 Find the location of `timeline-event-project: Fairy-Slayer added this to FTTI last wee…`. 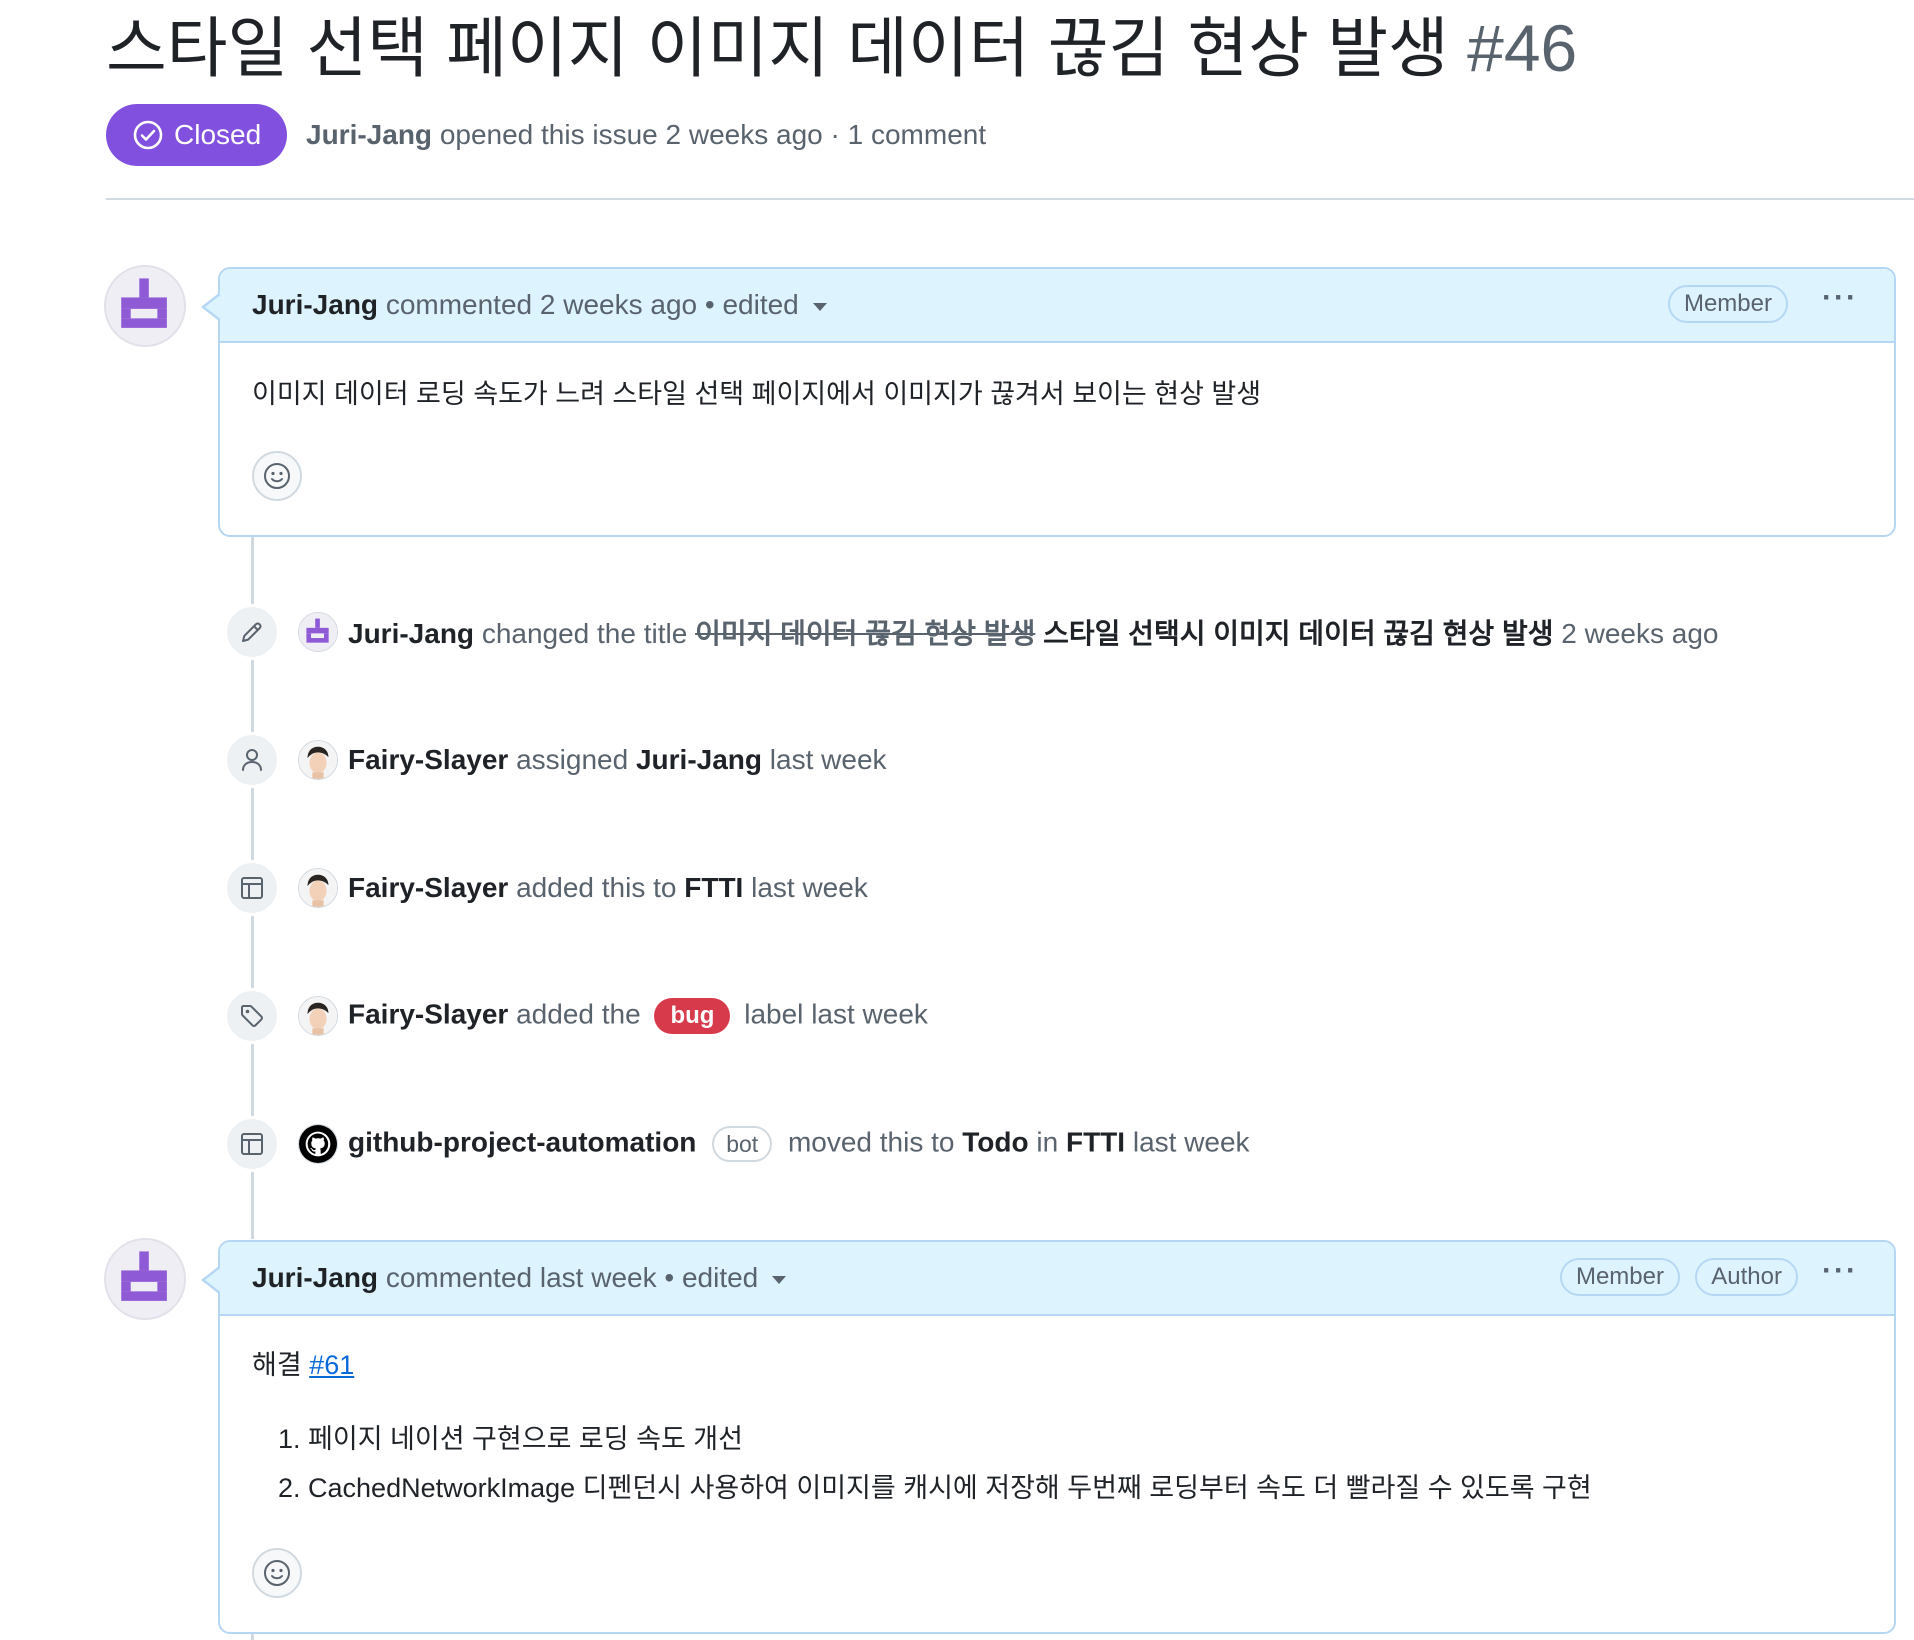

timeline-event-project: Fairy-Slayer added this to FTTI last wee… is located at coordinates (546, 888).